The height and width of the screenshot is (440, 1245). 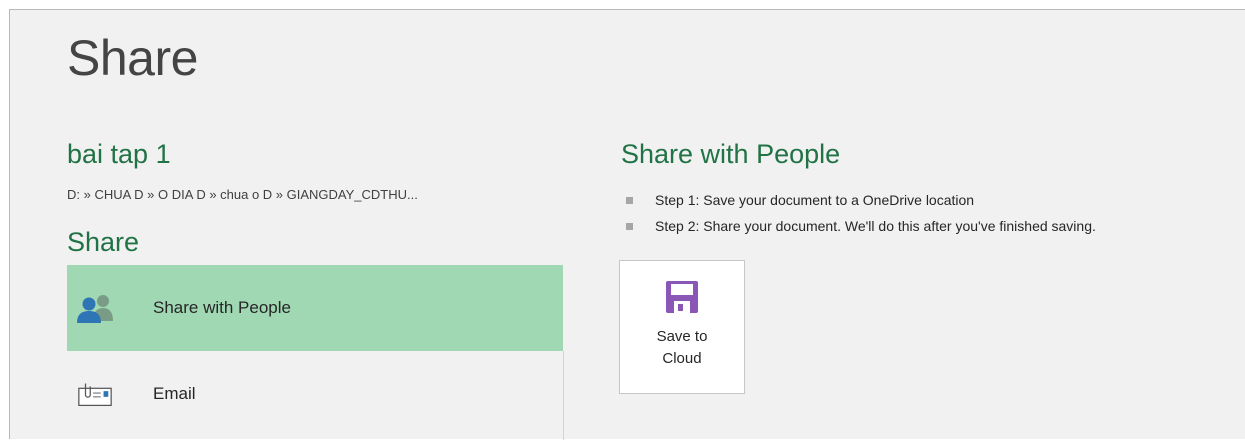 I want to click on share-section-heading: Share, so click(x=103, y=242).